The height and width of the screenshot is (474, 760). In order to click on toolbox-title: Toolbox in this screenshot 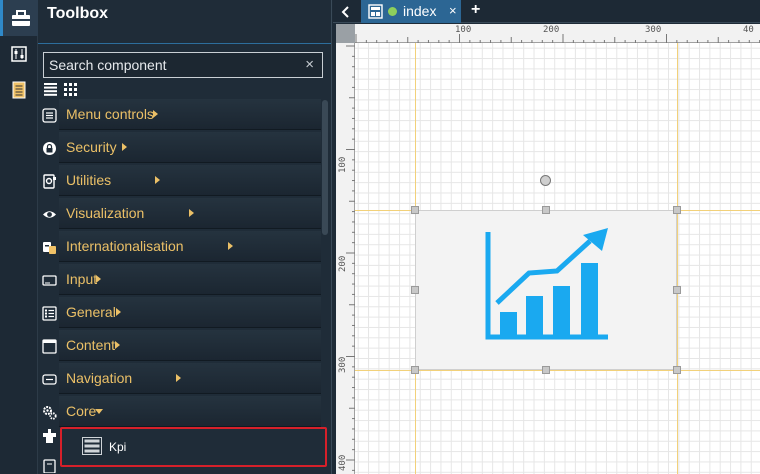, I will do `click(78, 13)`.